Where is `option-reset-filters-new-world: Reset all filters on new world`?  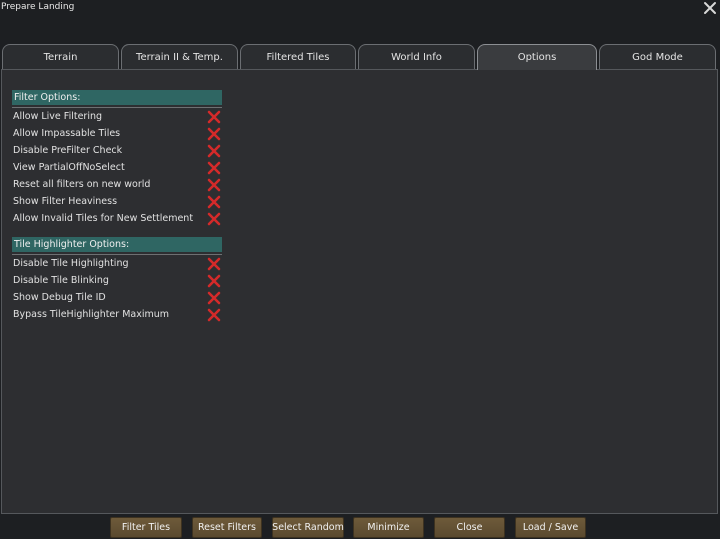 option-reset-filters-new-world: Reset all filters on new world is located at coordinates (118, 186).